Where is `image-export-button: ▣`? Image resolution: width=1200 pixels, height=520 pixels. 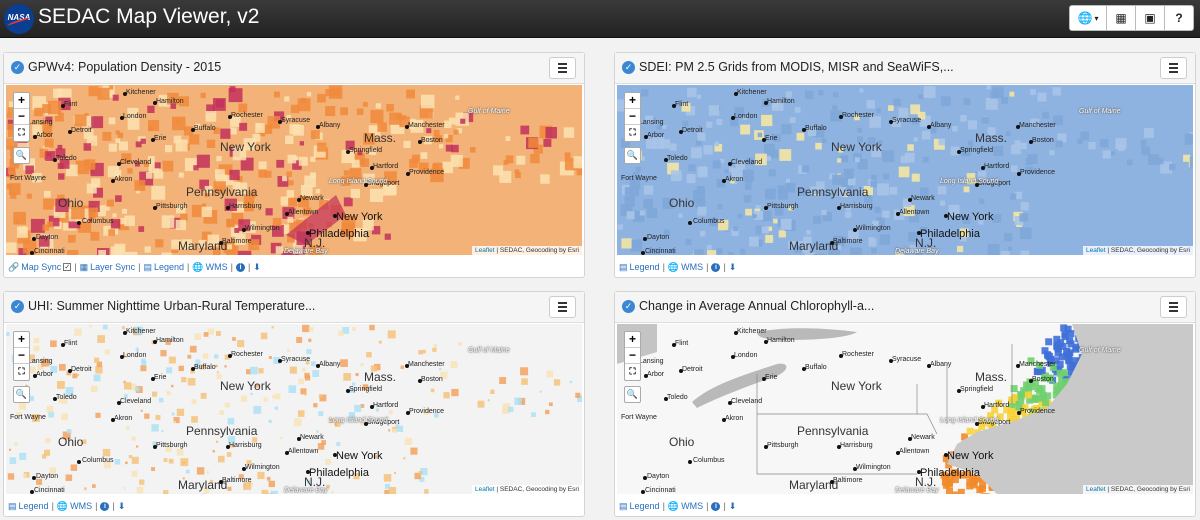 image-export-button: ▣ is located at coordinates (1150, 18).